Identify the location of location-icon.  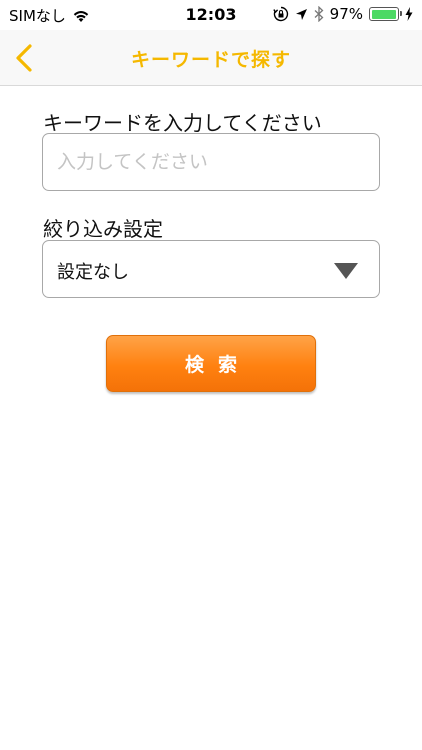
(301, 14).